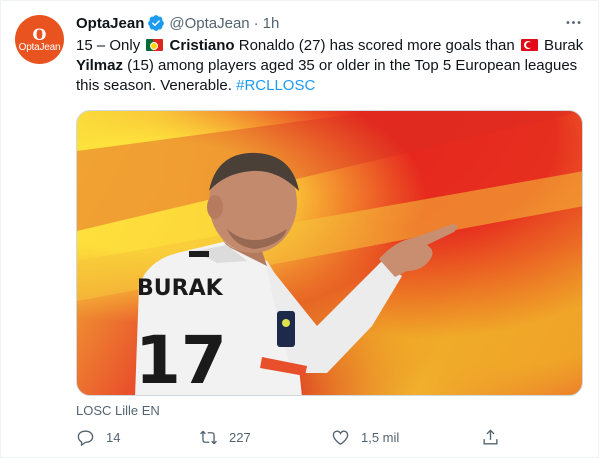 The image size is (599, 458). What do you see at coordinates (380, 437) in the screenshot?
I see `like-count: 1,5 mil` at bounding box center [380, 437].